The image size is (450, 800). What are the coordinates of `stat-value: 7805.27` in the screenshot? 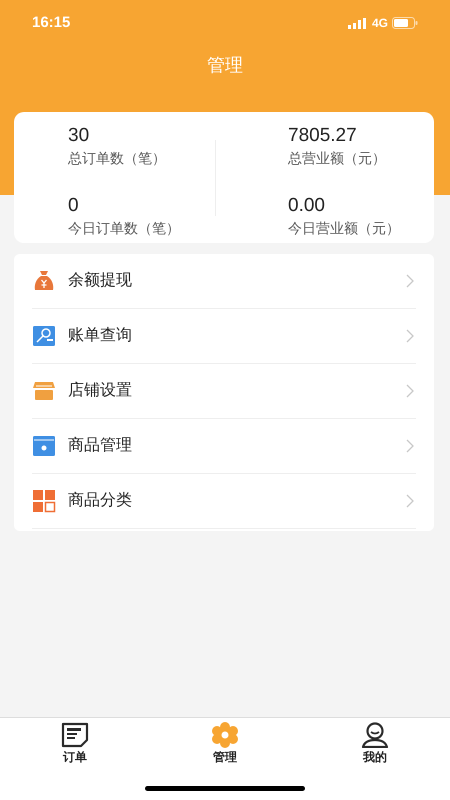 It's located at (323, 136).